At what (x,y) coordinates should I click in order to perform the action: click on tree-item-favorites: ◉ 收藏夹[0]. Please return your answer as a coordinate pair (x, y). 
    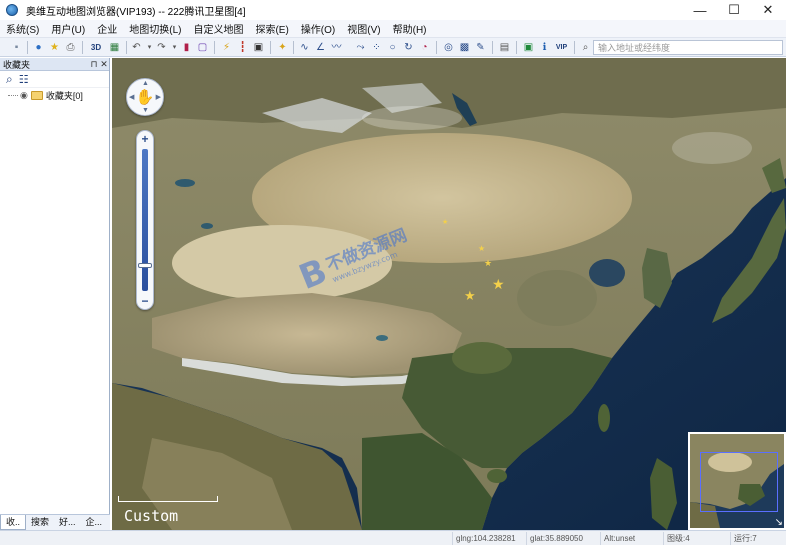
    Looking at the image, I should click on (54, 95).